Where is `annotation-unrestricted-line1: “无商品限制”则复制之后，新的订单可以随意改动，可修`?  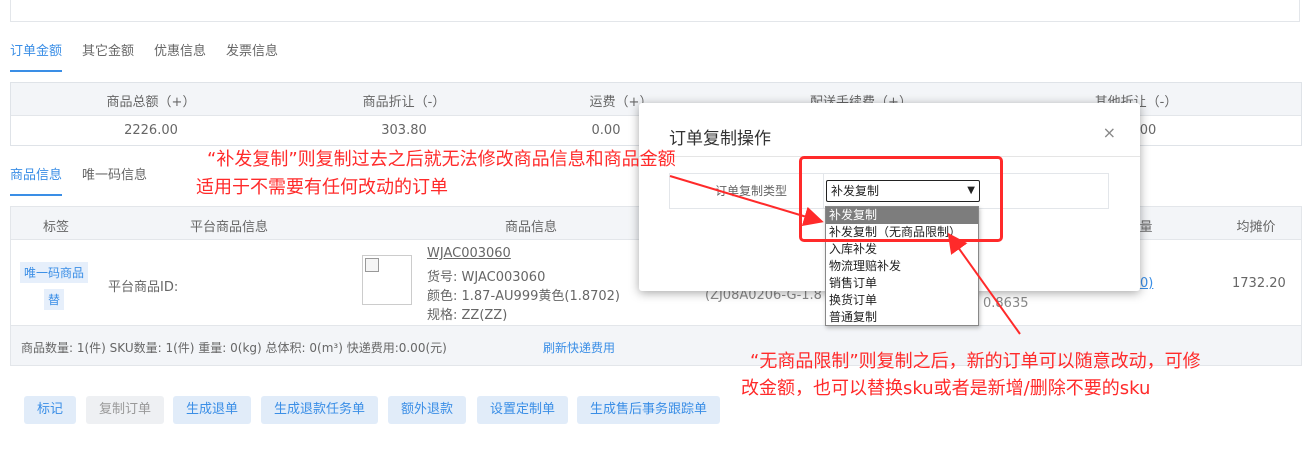
annotation-unrestricted-line1: “无商品限制”则复制之后，新的订单可以随意改动，可修 is located at coordinates (975, 361).